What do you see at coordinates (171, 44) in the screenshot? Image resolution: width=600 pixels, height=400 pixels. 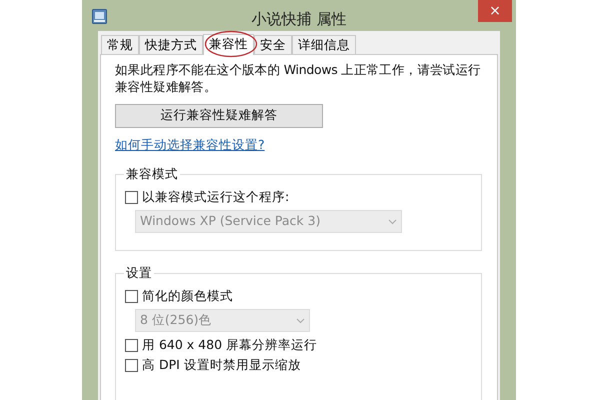 I see `tab: 快捷方式` at bounding box center [171, 44].